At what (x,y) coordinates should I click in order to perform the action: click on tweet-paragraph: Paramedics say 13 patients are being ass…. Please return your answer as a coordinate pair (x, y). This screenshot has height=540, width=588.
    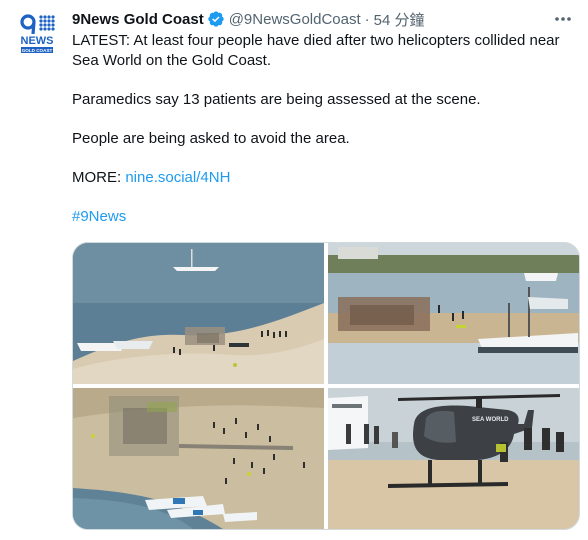
    Looking at the image, I should click on (276, 99).